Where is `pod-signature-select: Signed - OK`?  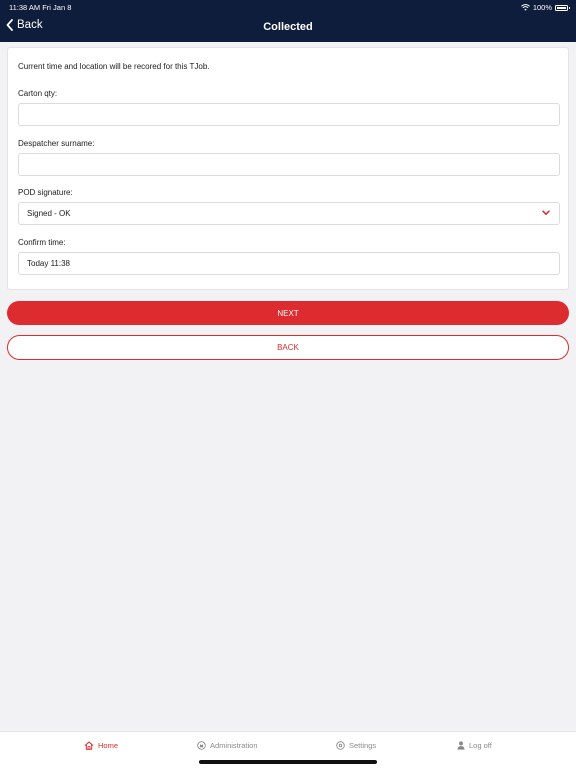 pod-signature-select: Signed - OK is located at coordinates (289, 213).